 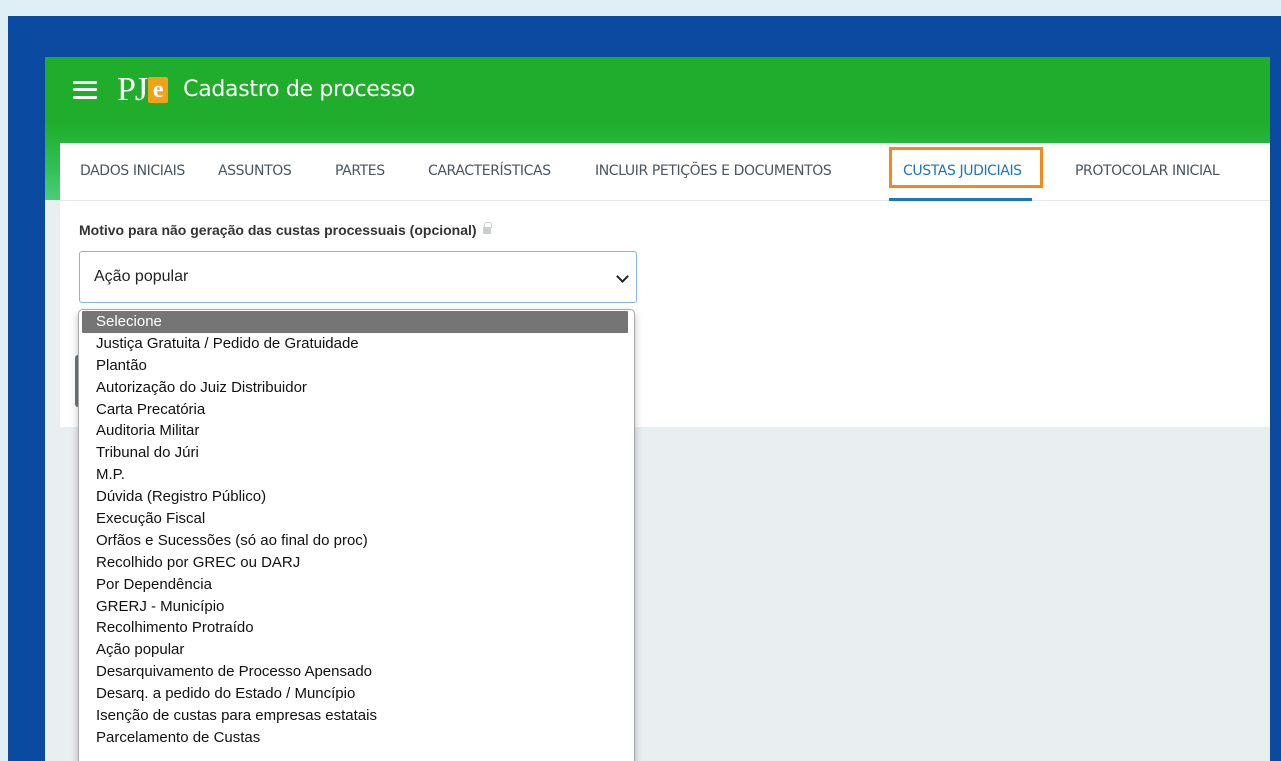 What do you see at coordinates (489, 172) in the screenshot?
I see `tab-caracteristicas: CARACTERÍSTICAS` at bounding box center [489, 172].